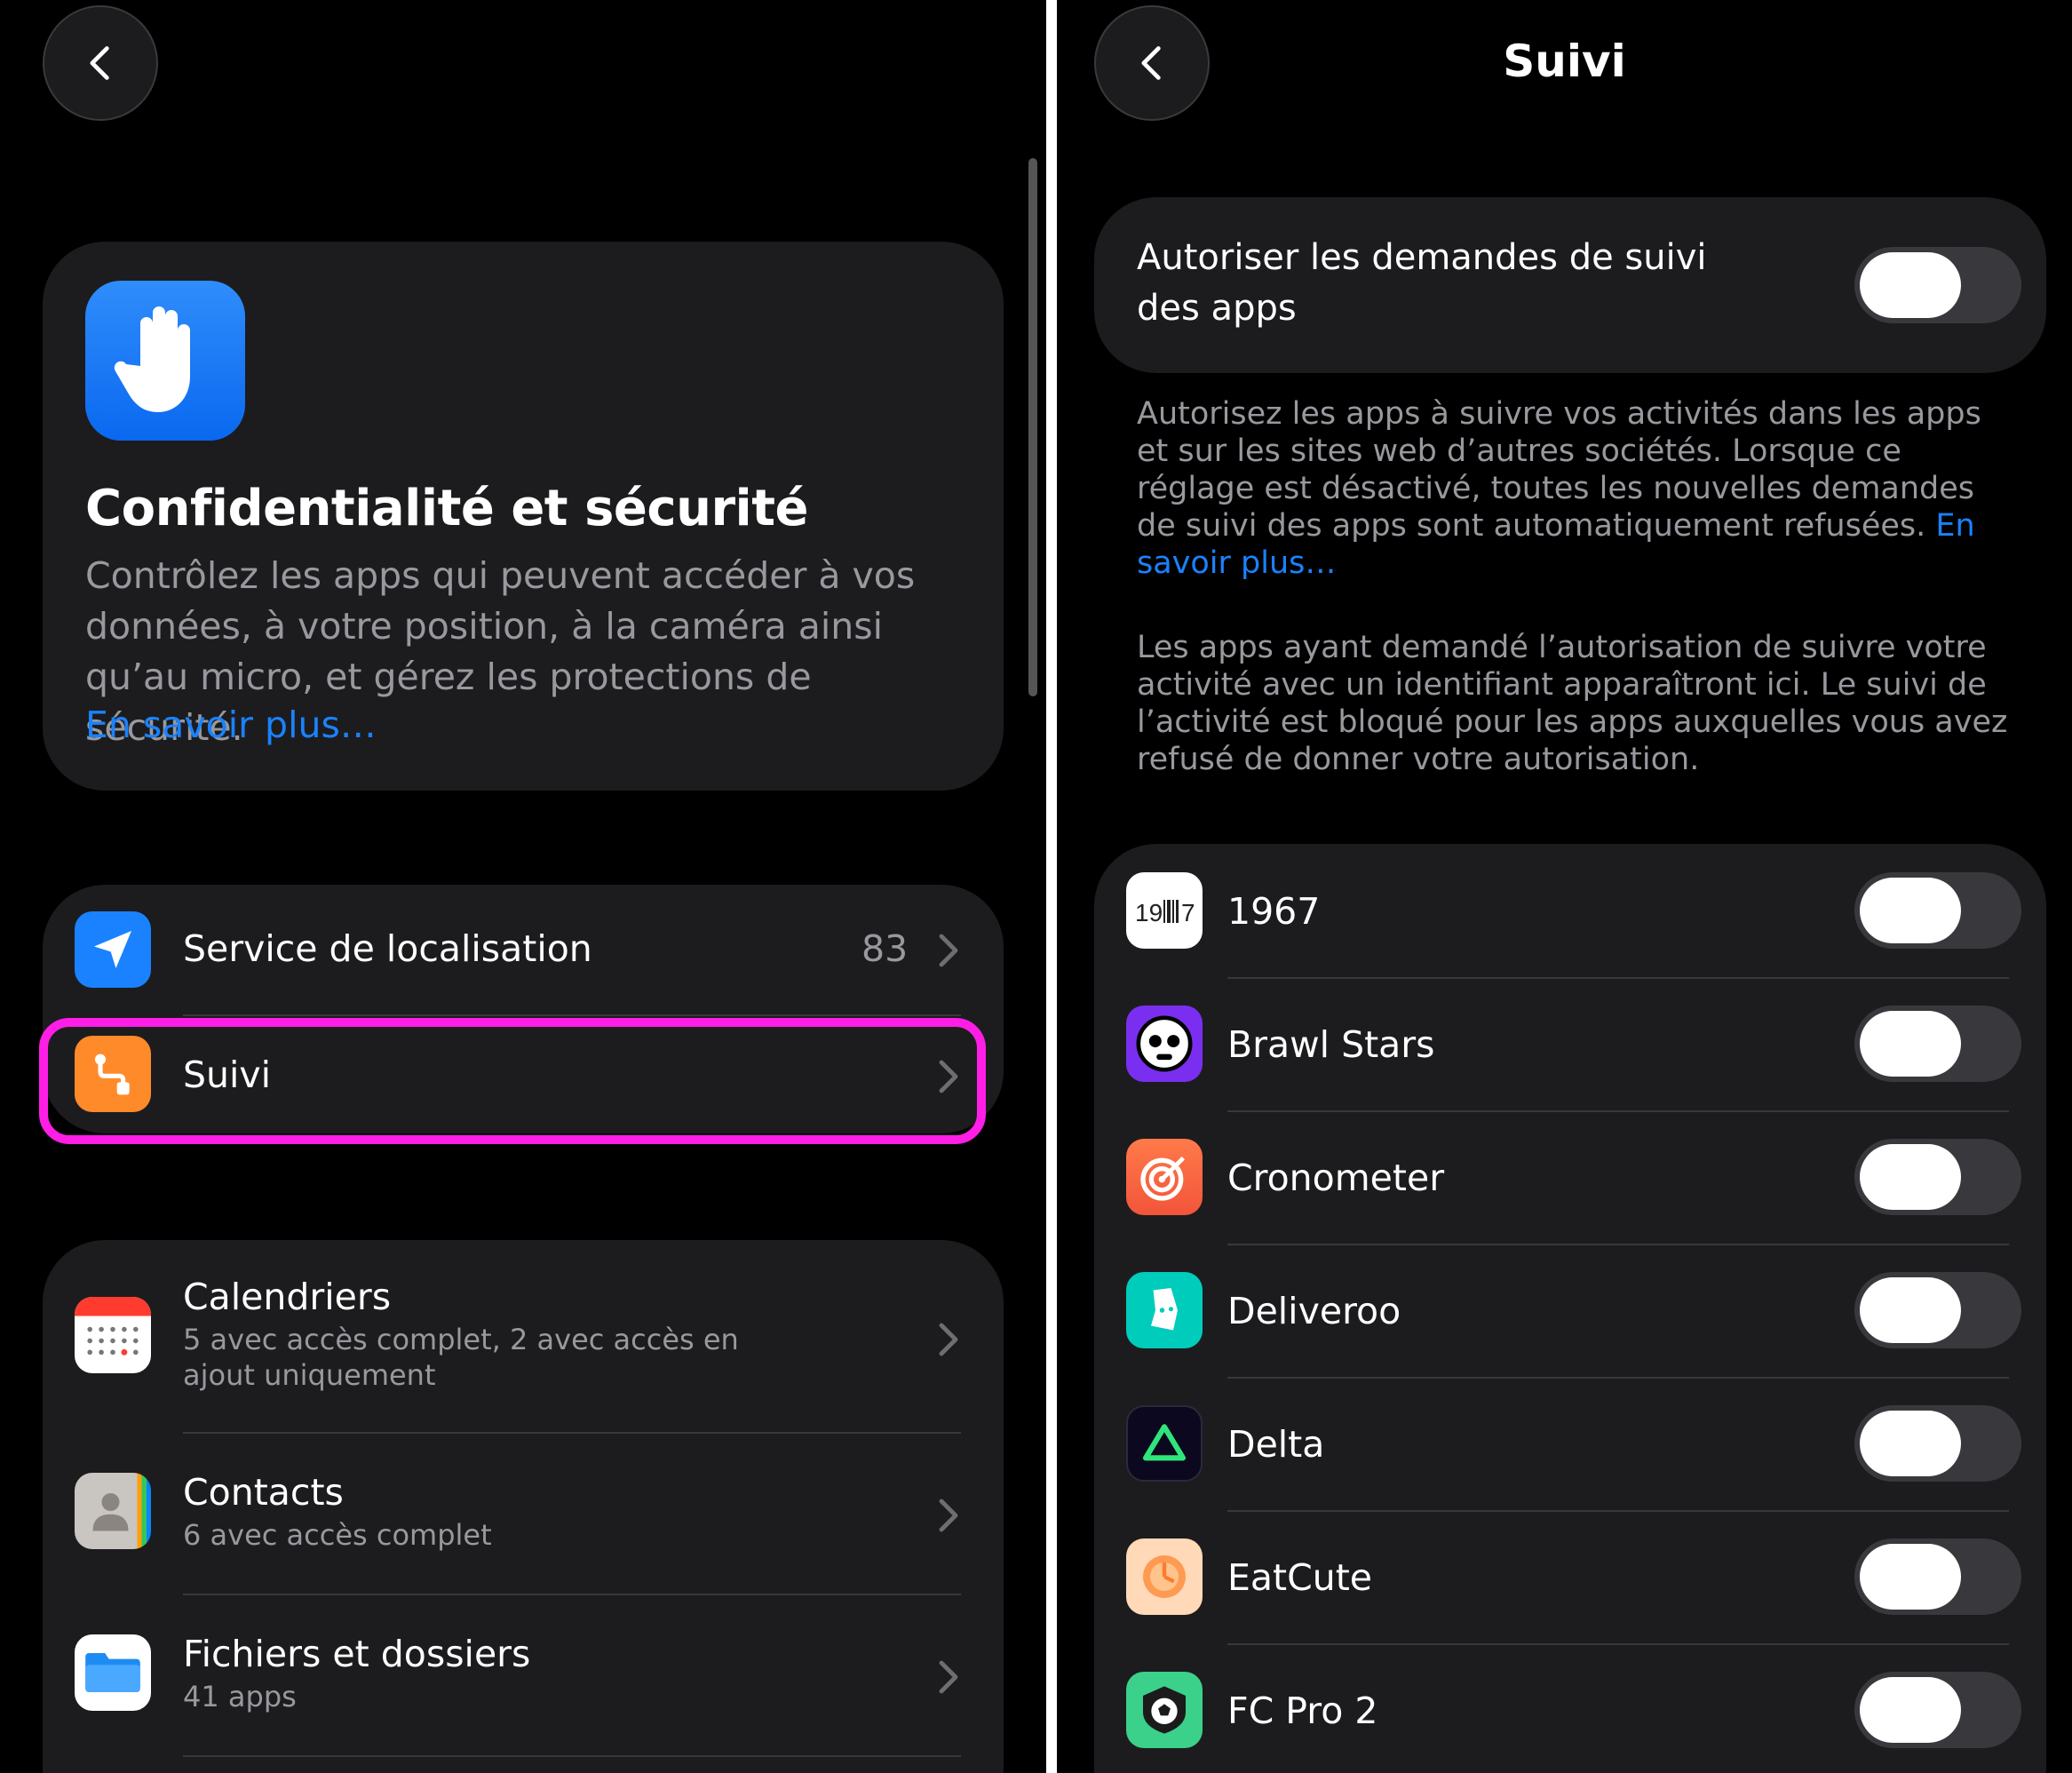 The image size is (2072, 1773). I want to click on folder-icon, so click(113, 1672).